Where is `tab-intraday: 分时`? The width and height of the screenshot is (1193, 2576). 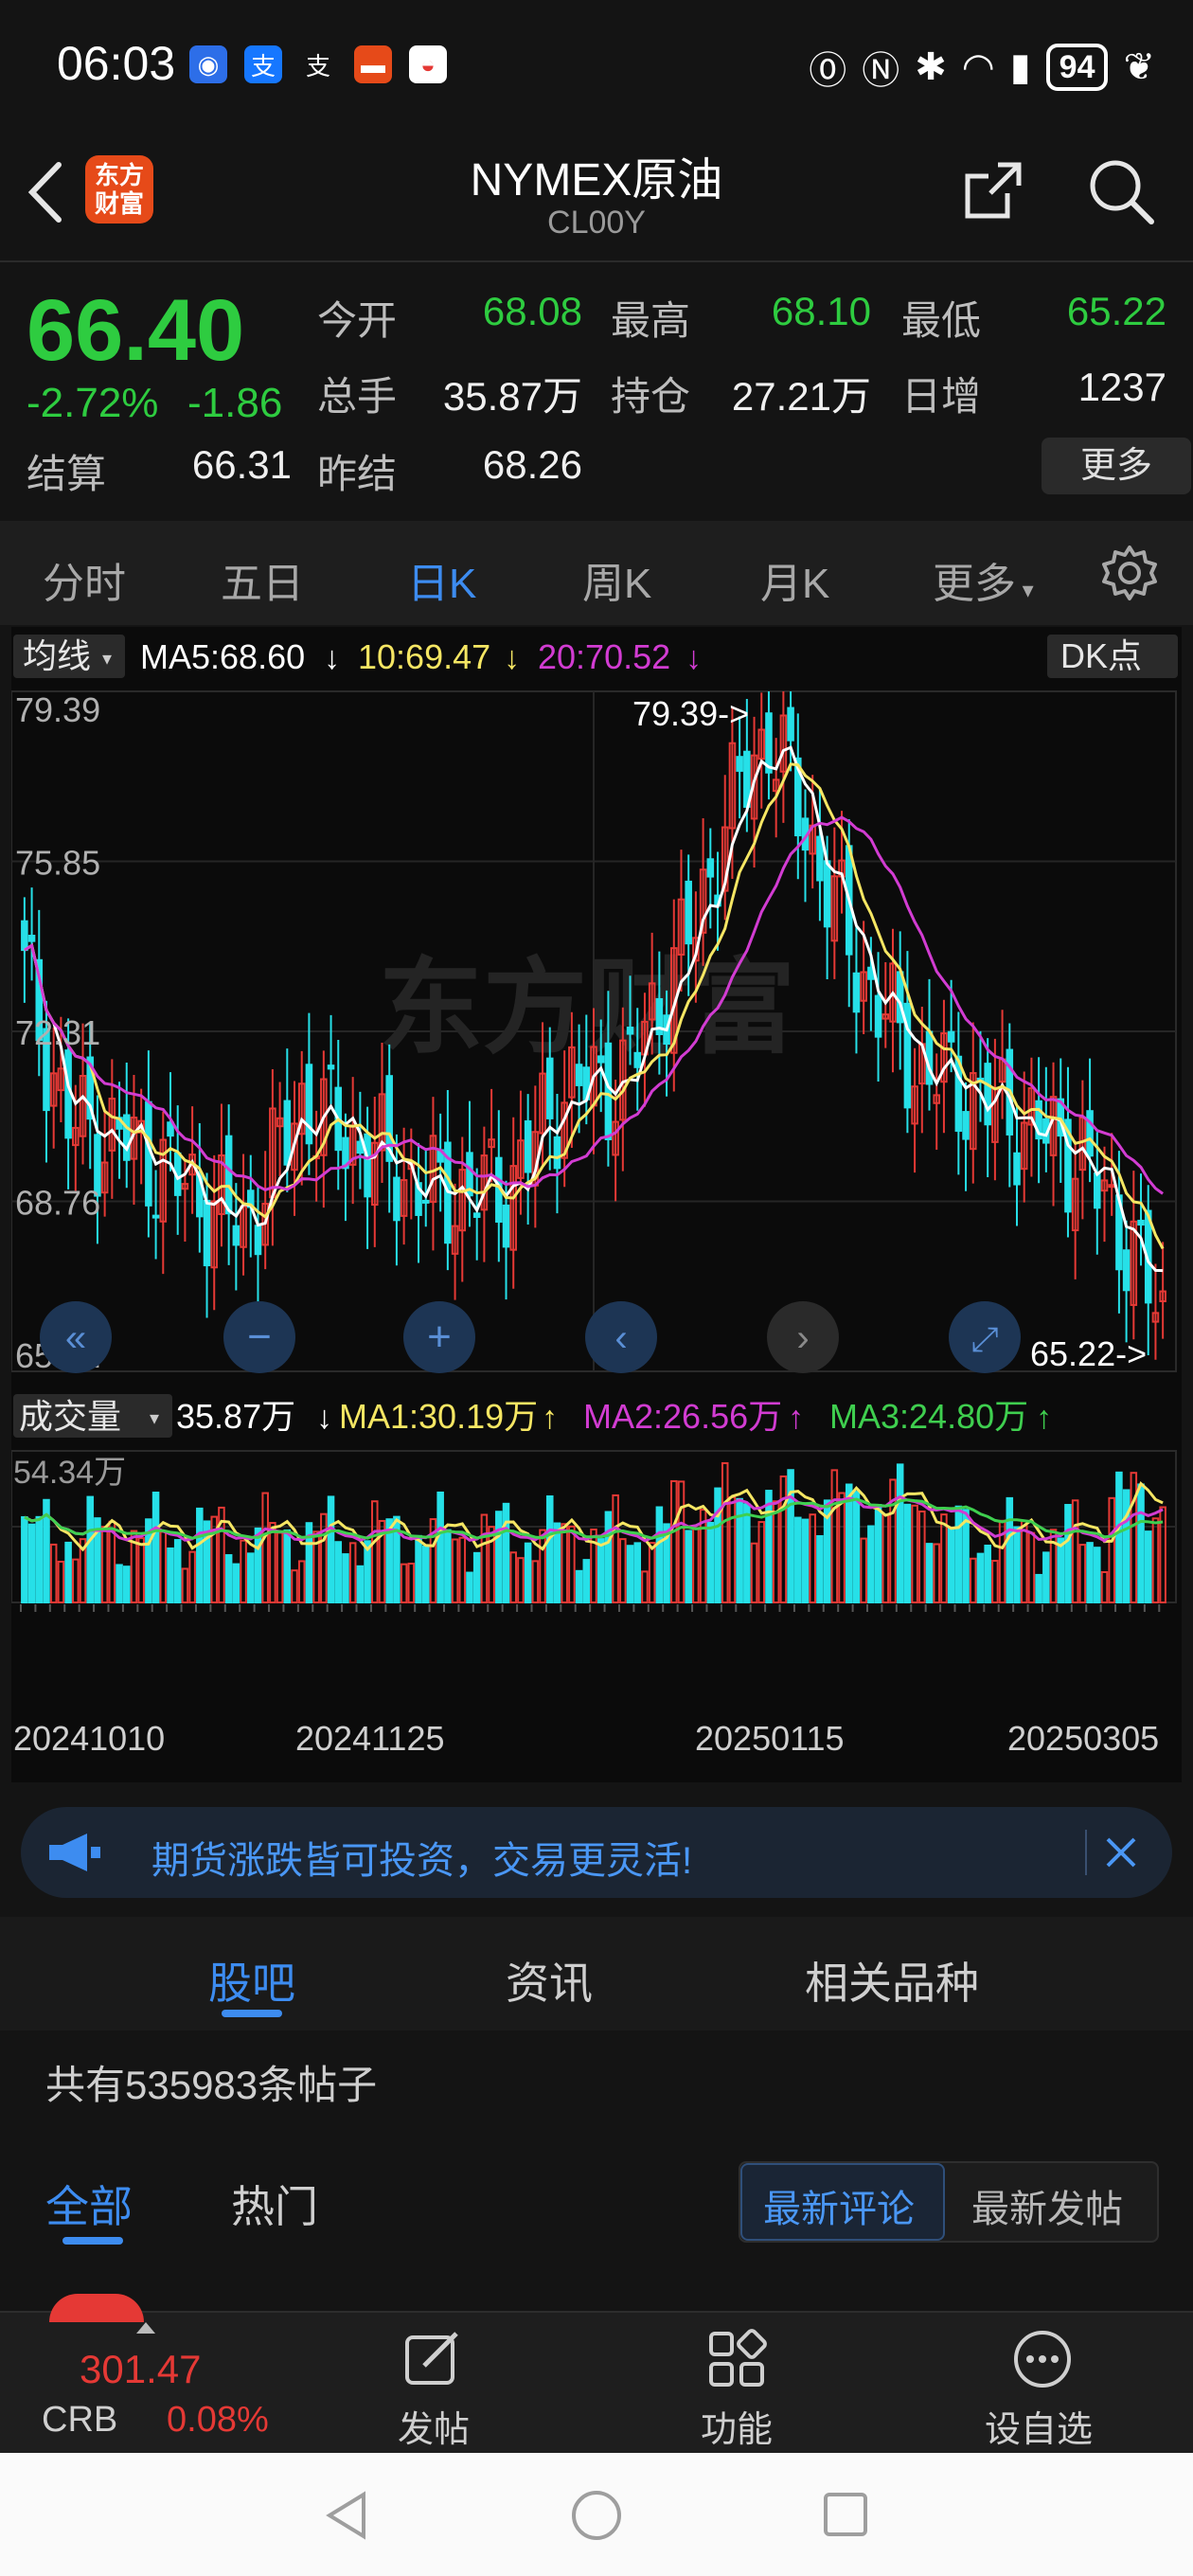 tab-intraday: 分时 is located at coordinates (84, 579).